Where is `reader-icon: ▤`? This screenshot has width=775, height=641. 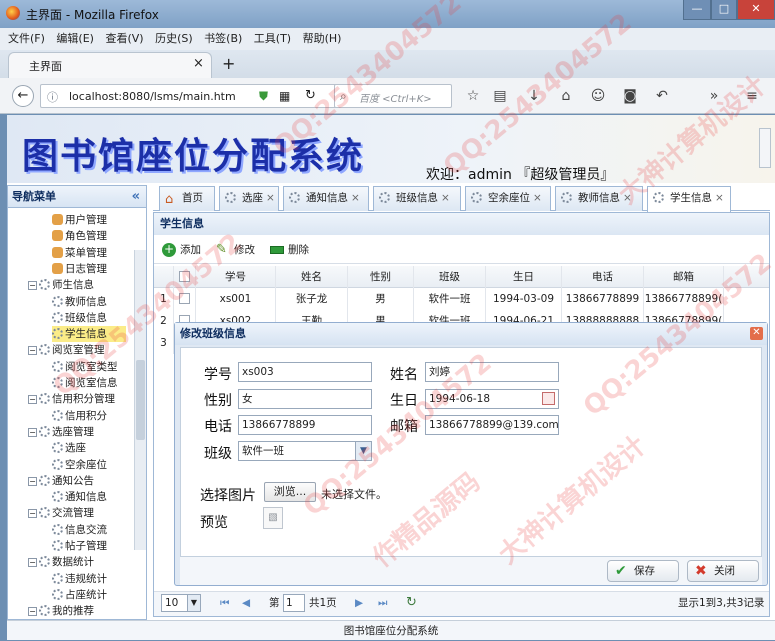
reader-icon: ▤ is located at coordinates (500, 96).